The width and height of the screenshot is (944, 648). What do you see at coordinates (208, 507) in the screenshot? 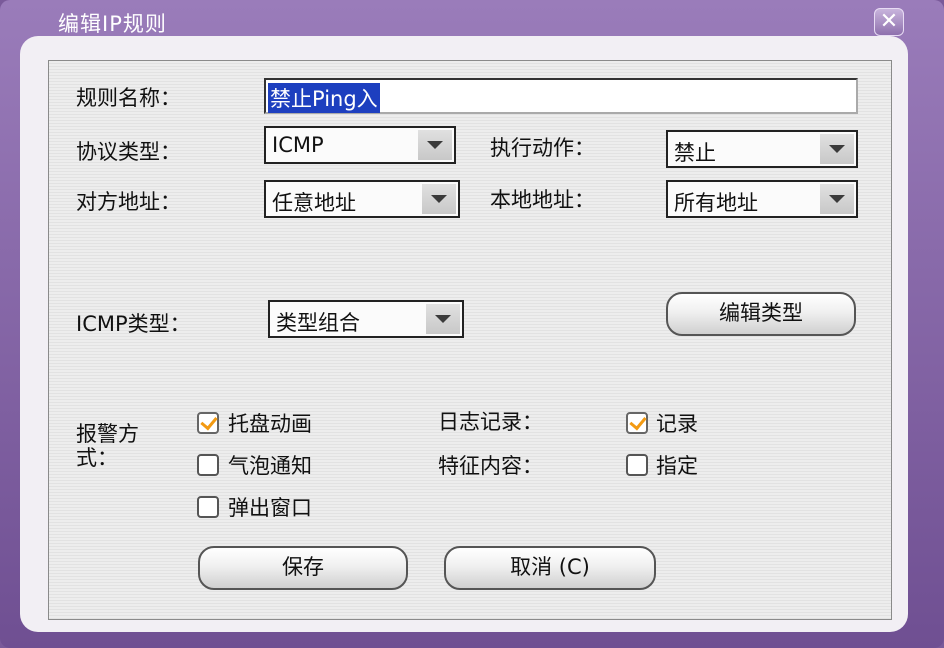
I see `alert-option-2-checkbox` at bounding box center [208, 507].